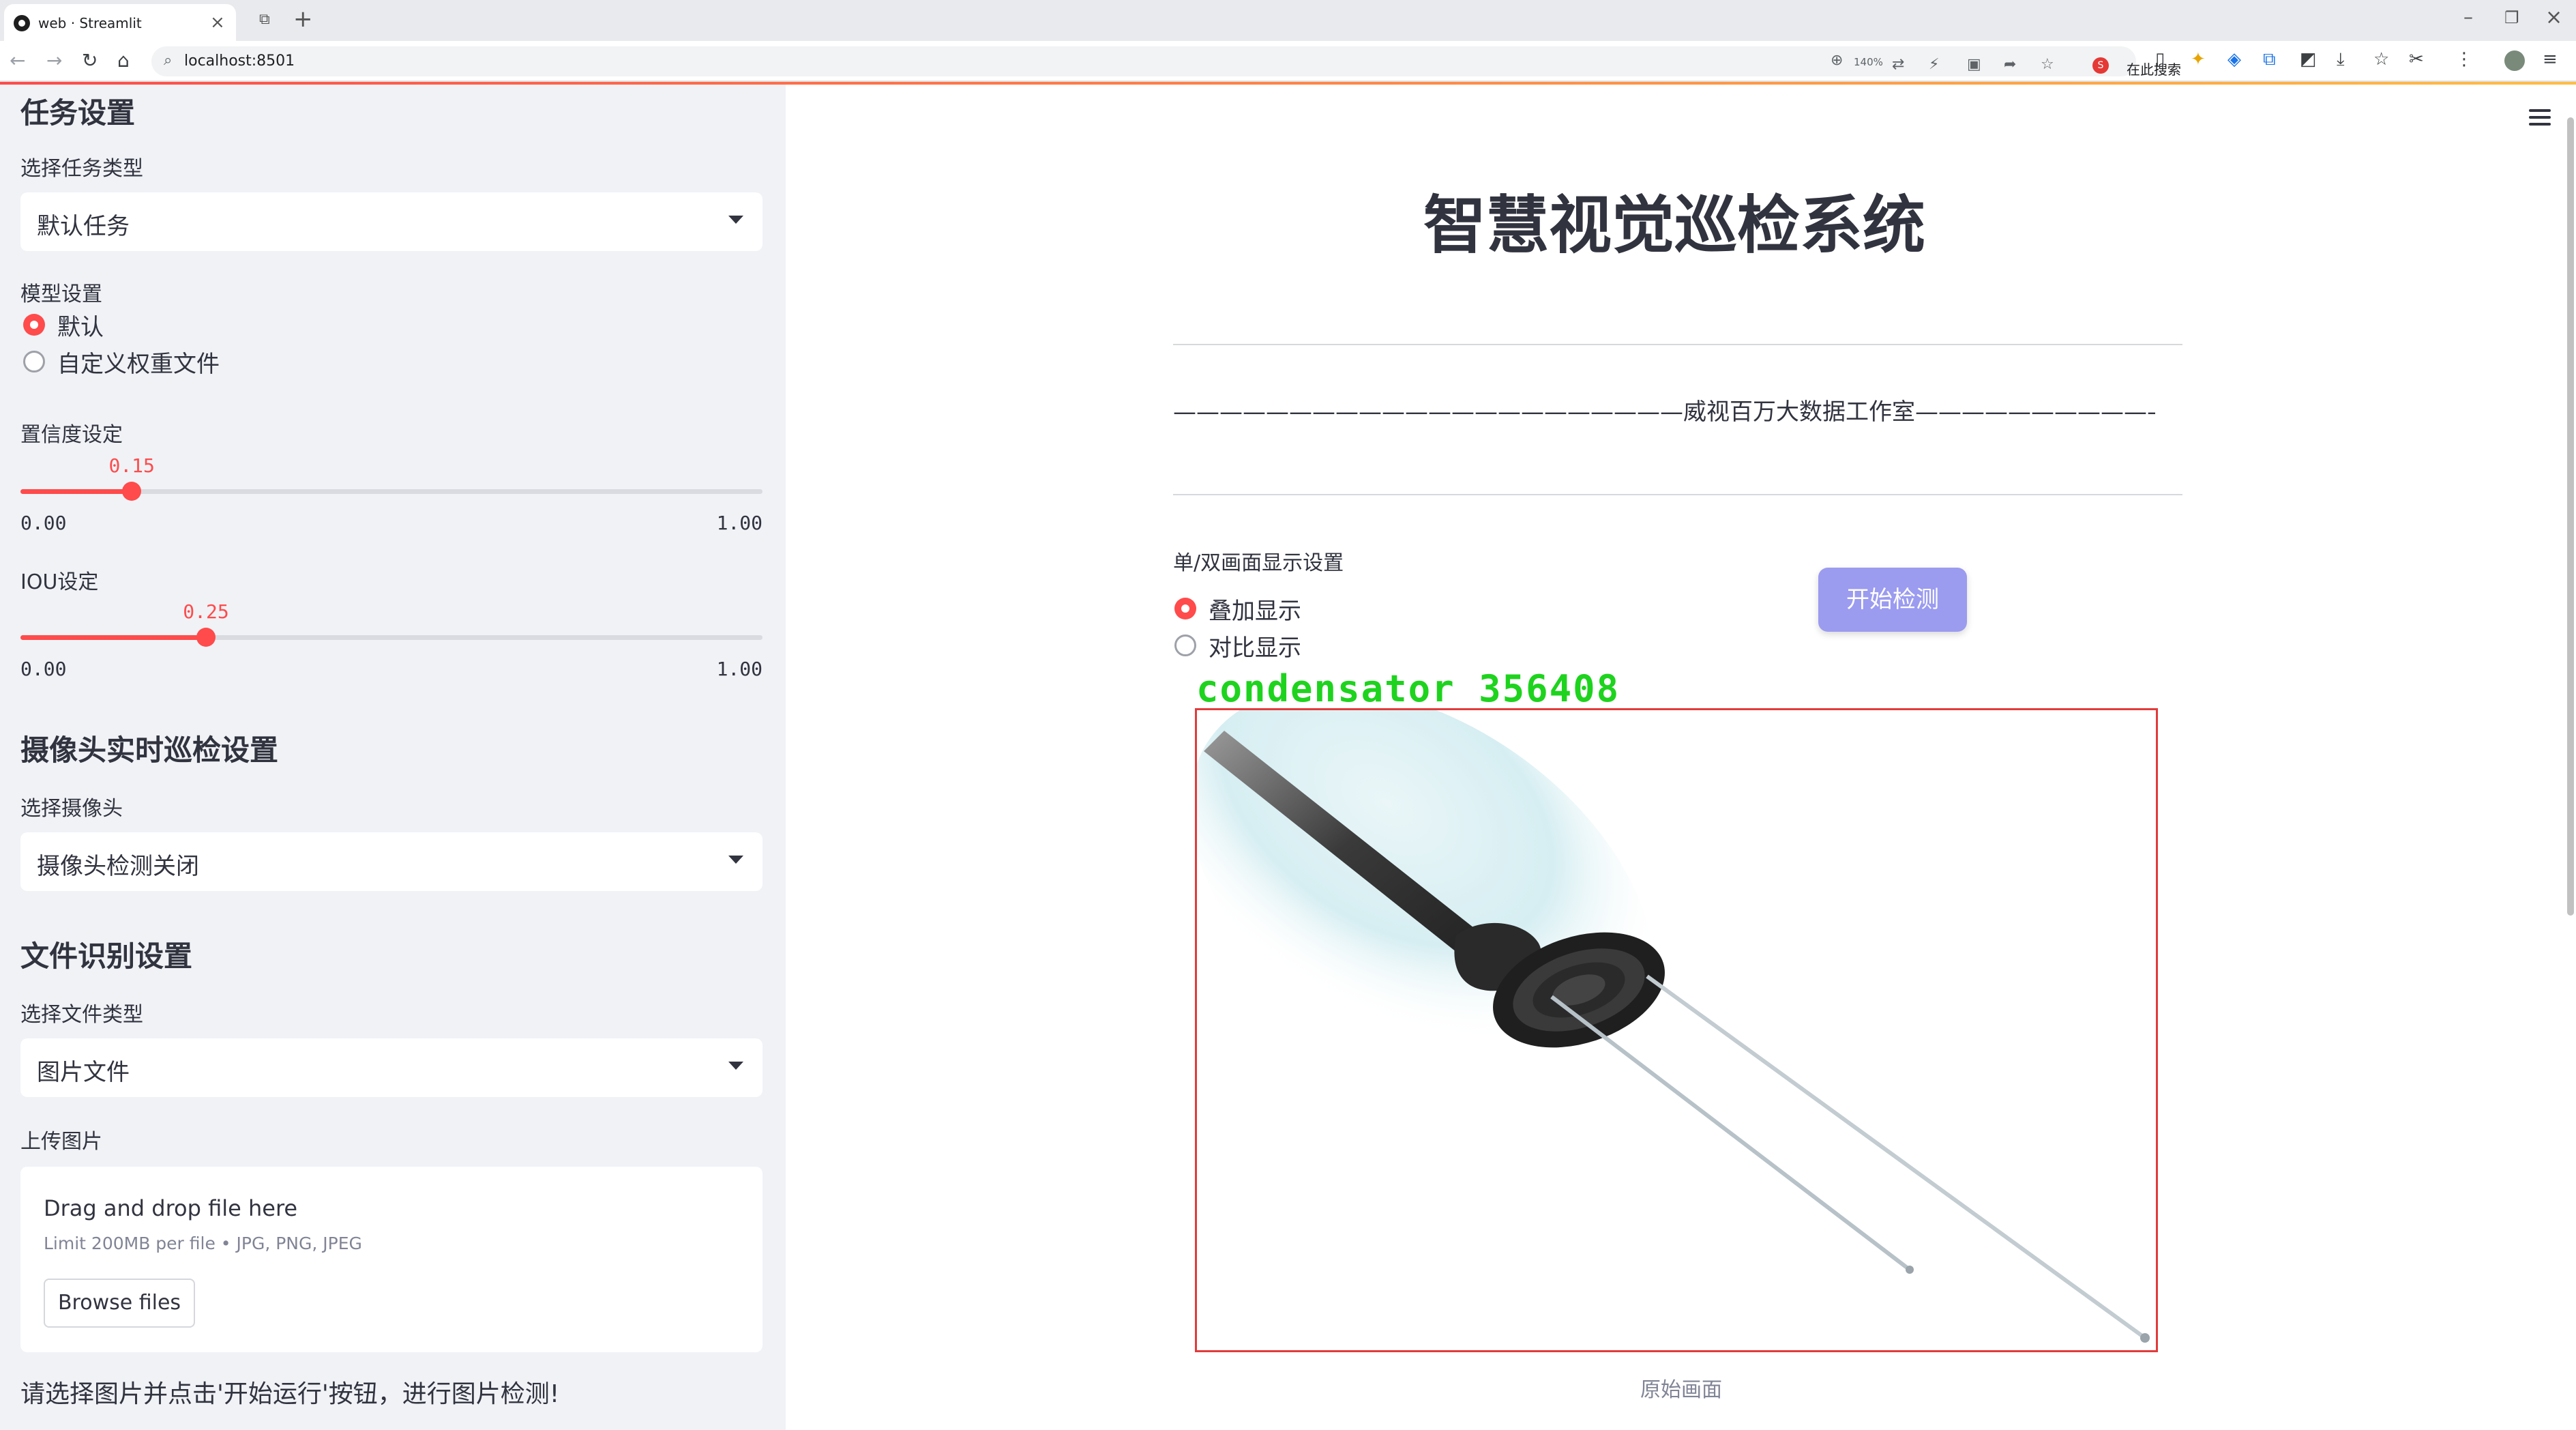  What do you see at coordinates (1677, 495) in the screenshot?
I see `divider-bottom` at bounding box center [1677, 495].